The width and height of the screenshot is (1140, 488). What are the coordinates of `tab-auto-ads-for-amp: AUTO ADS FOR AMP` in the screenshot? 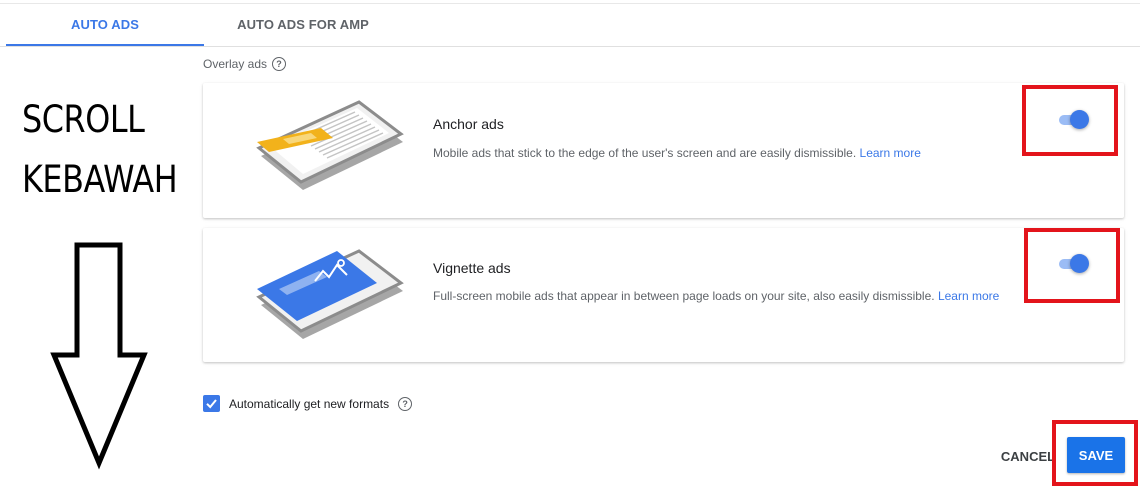 It's located at (303, 24).